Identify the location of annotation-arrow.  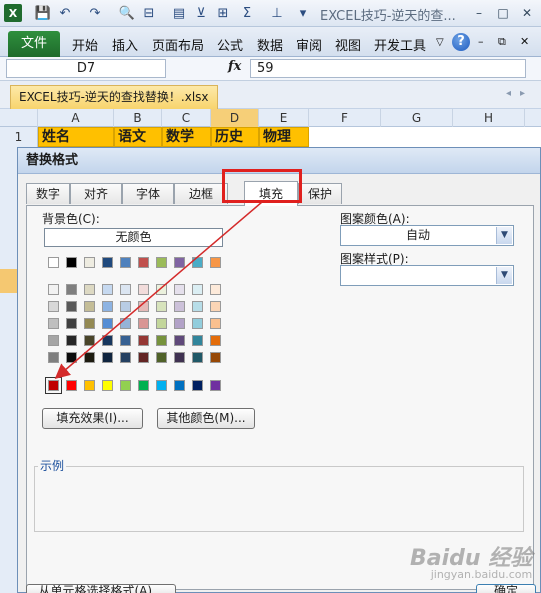
(158, 290).